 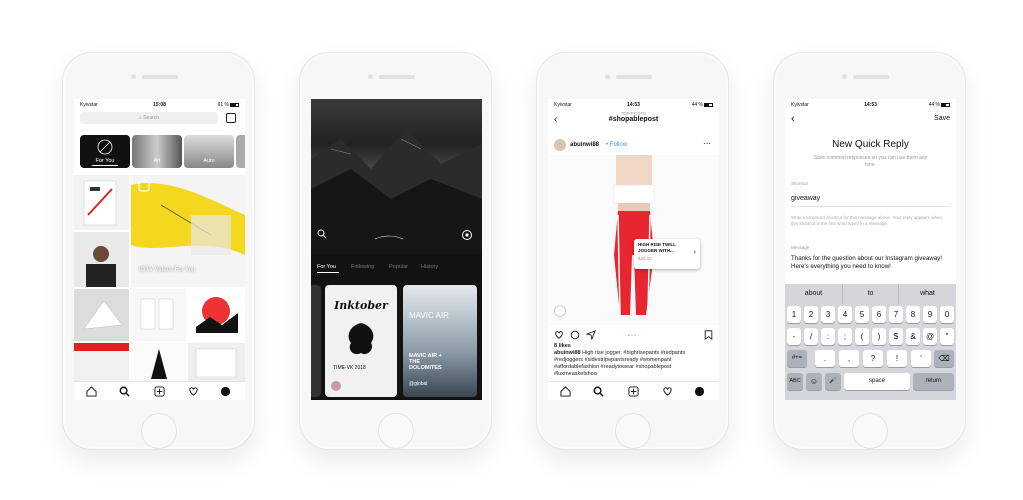 I want to click on comment-icon, so click(x=575, y=335).